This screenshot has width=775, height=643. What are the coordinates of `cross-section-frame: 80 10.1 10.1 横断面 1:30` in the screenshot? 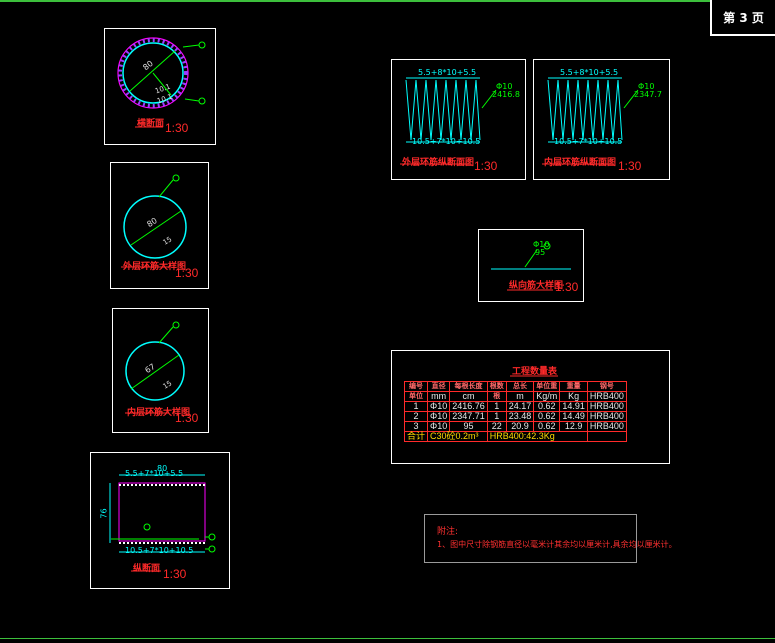 It's located at (160, 86).